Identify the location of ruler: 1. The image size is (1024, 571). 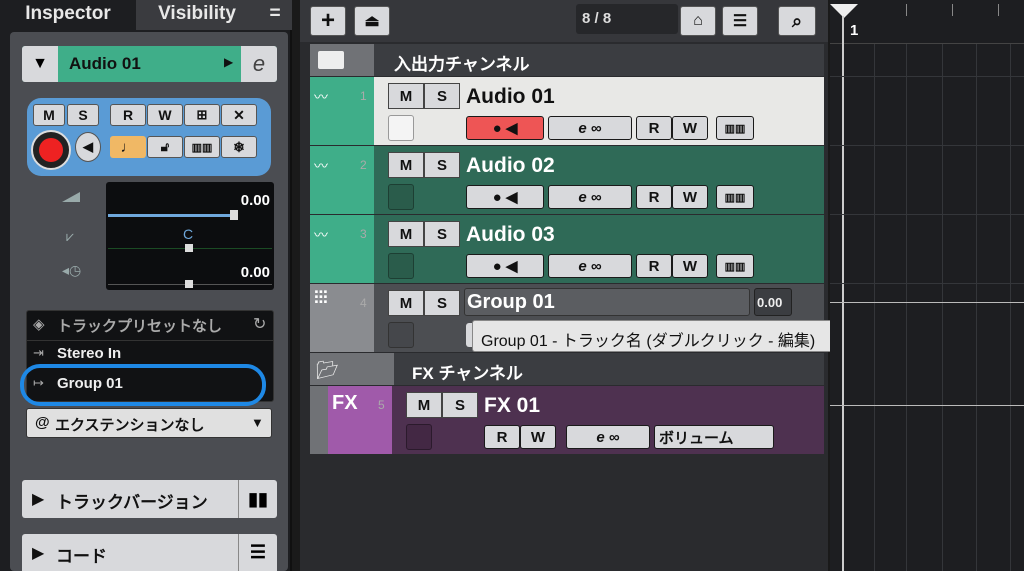
(927, 22).